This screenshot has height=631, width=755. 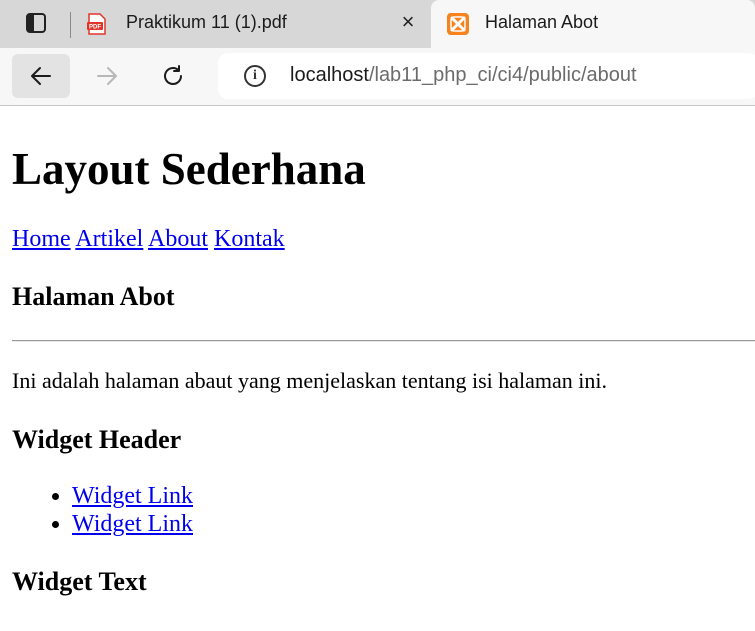 What do you see at coordinates (41, 239) in the screenshot?
I see `menu-link-home: Home` at bounding box center [41, 239].